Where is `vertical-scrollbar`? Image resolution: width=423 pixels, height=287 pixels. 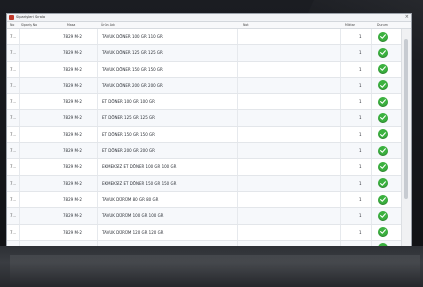
vertical-scrollbar is located at coordinates (406, 138).